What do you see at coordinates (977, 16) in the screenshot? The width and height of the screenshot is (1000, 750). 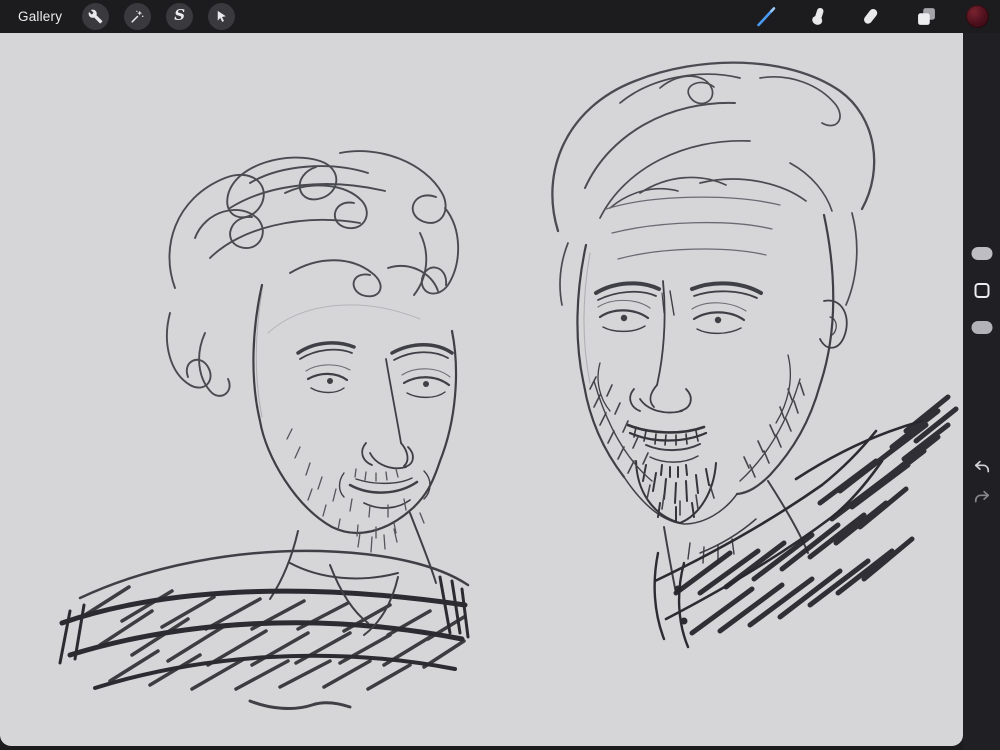 I see `color-swatch` at bounding box center [977, 16].